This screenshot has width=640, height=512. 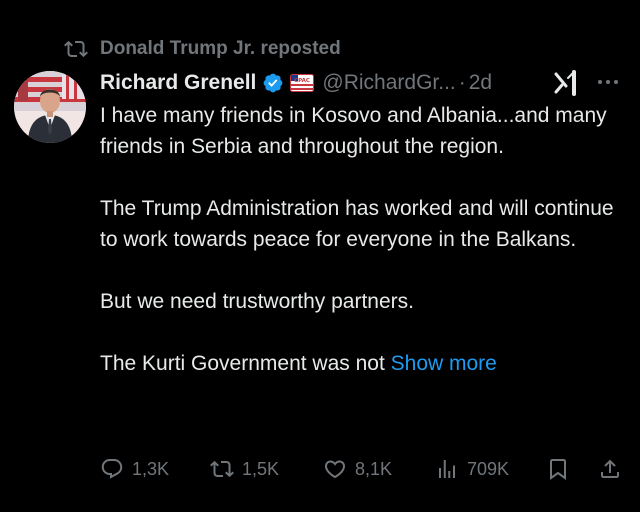 What do you see at coordinates (447, 469) in the screenshot?
I see `views-icon` at bounding box center [447, 469].